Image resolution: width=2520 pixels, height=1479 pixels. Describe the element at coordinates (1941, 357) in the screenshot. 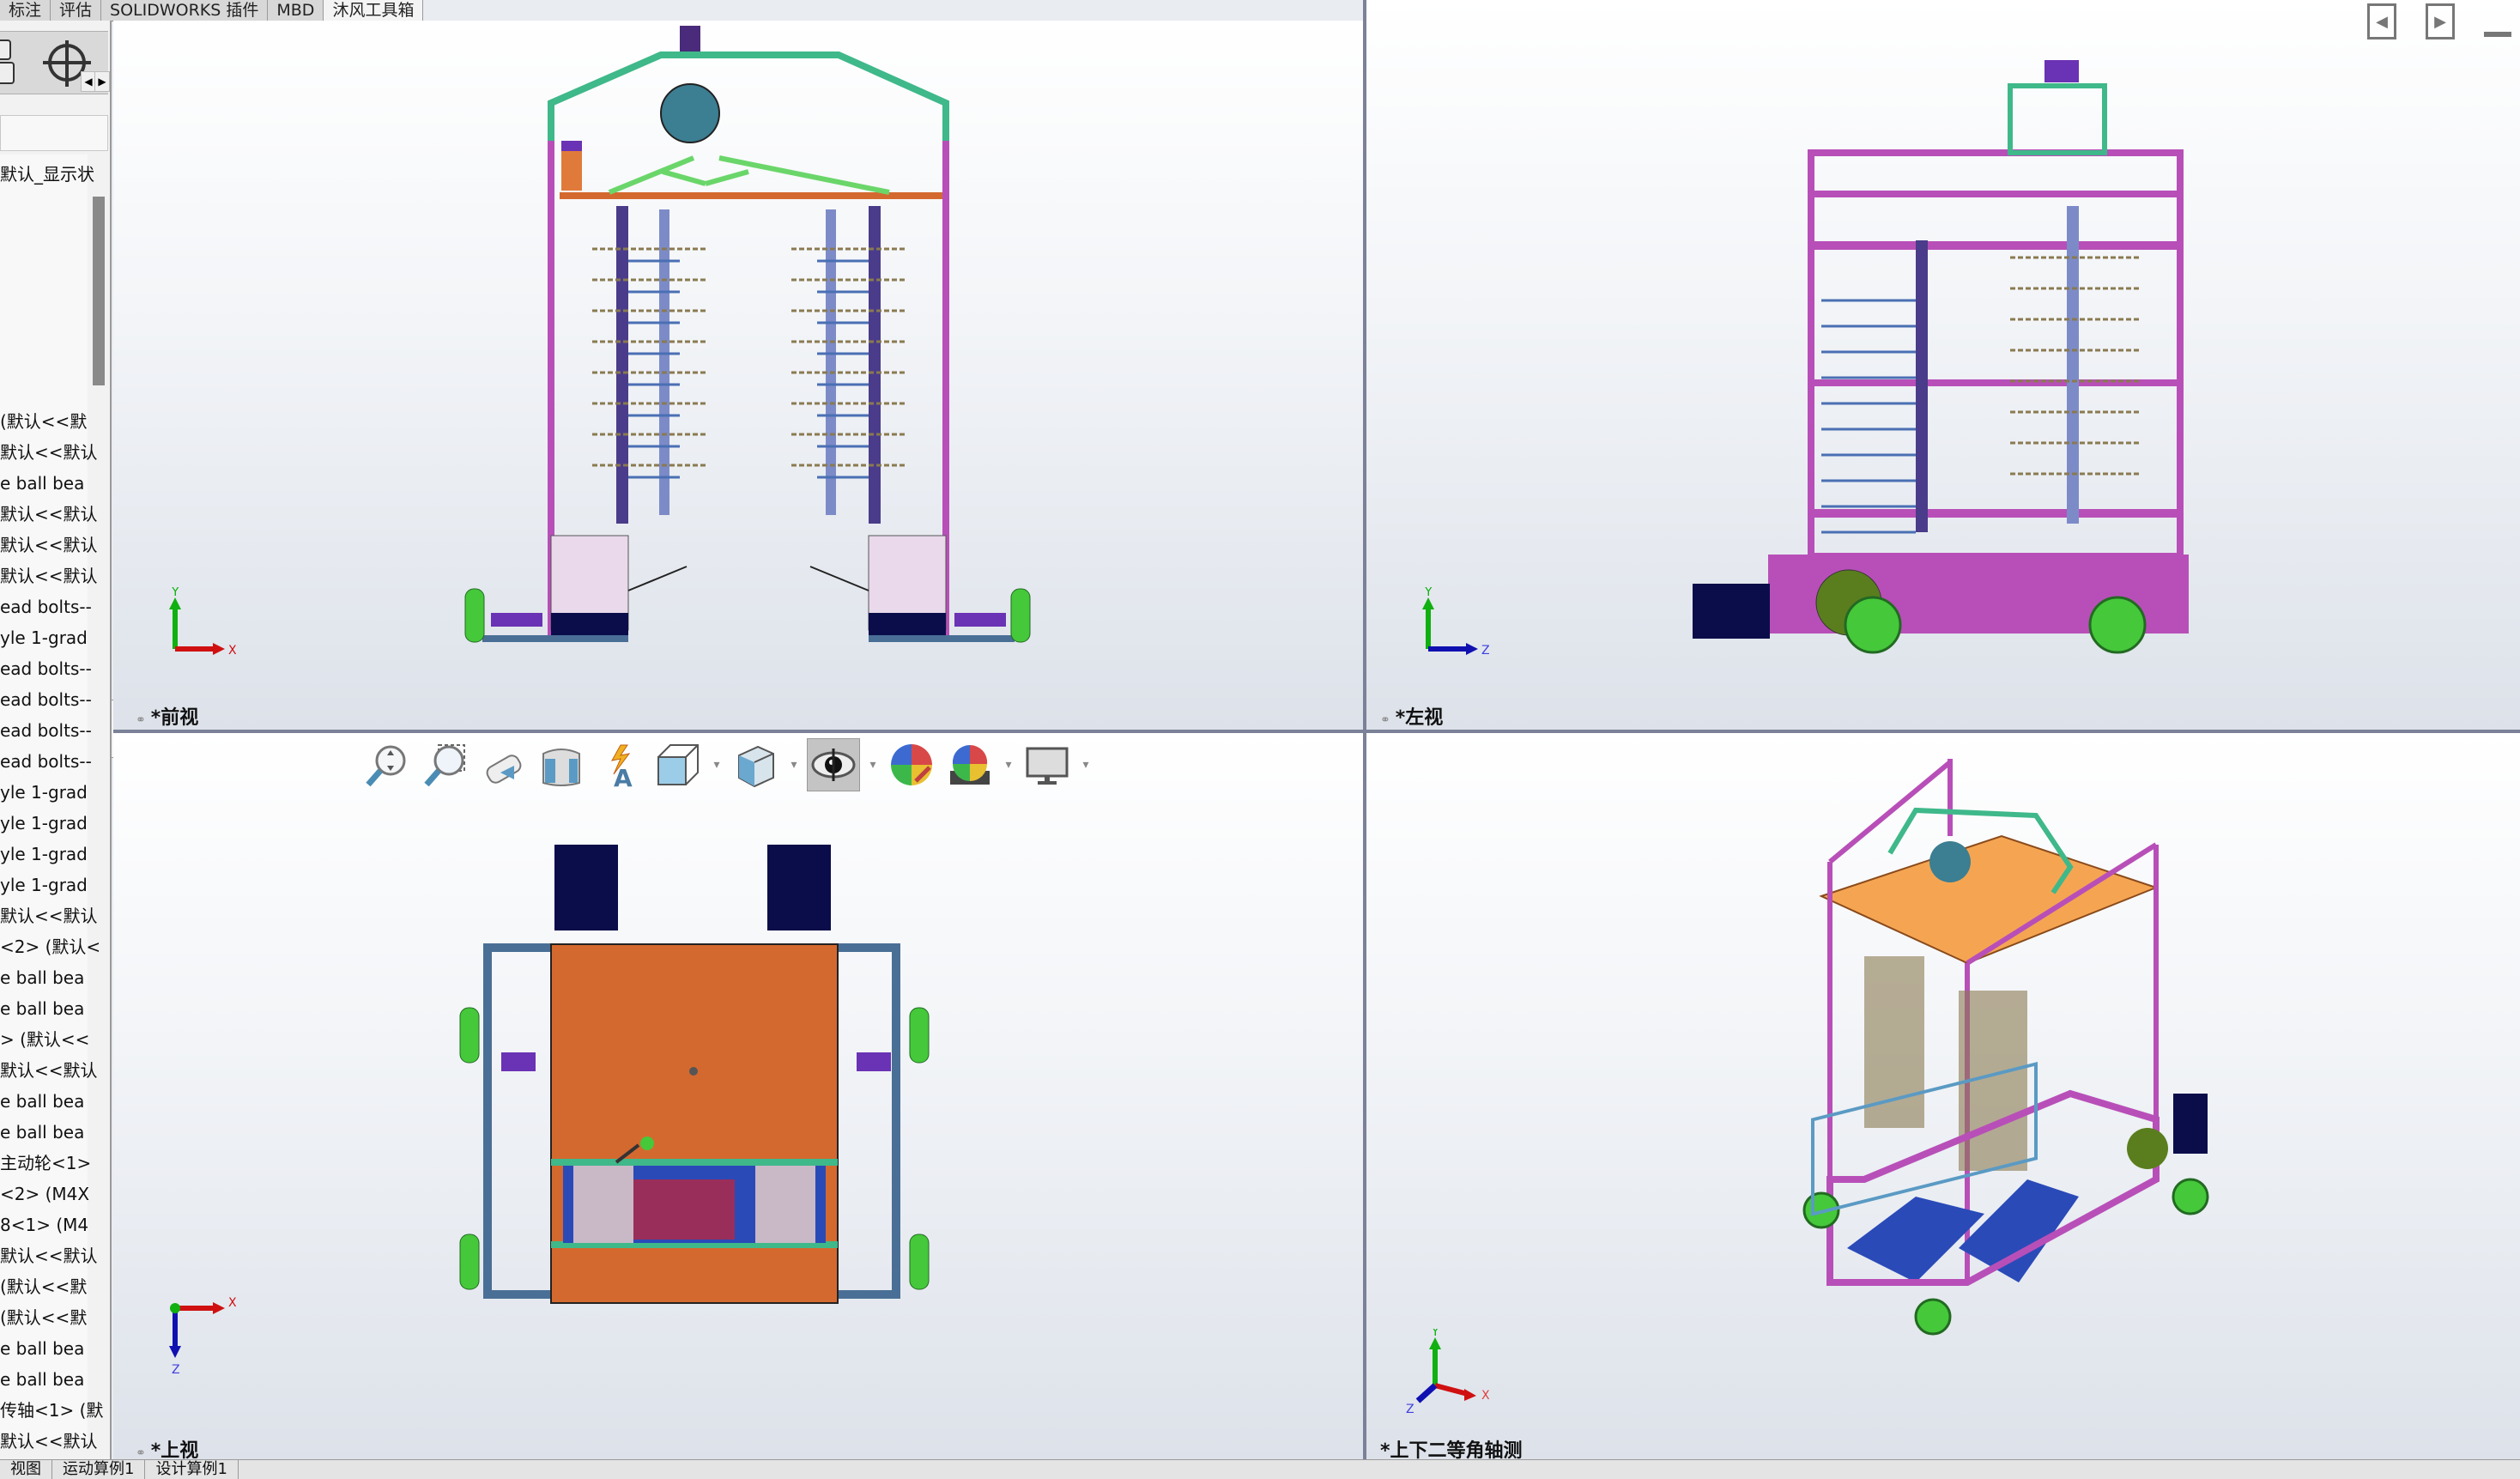

I see `left-view-model` at that location.